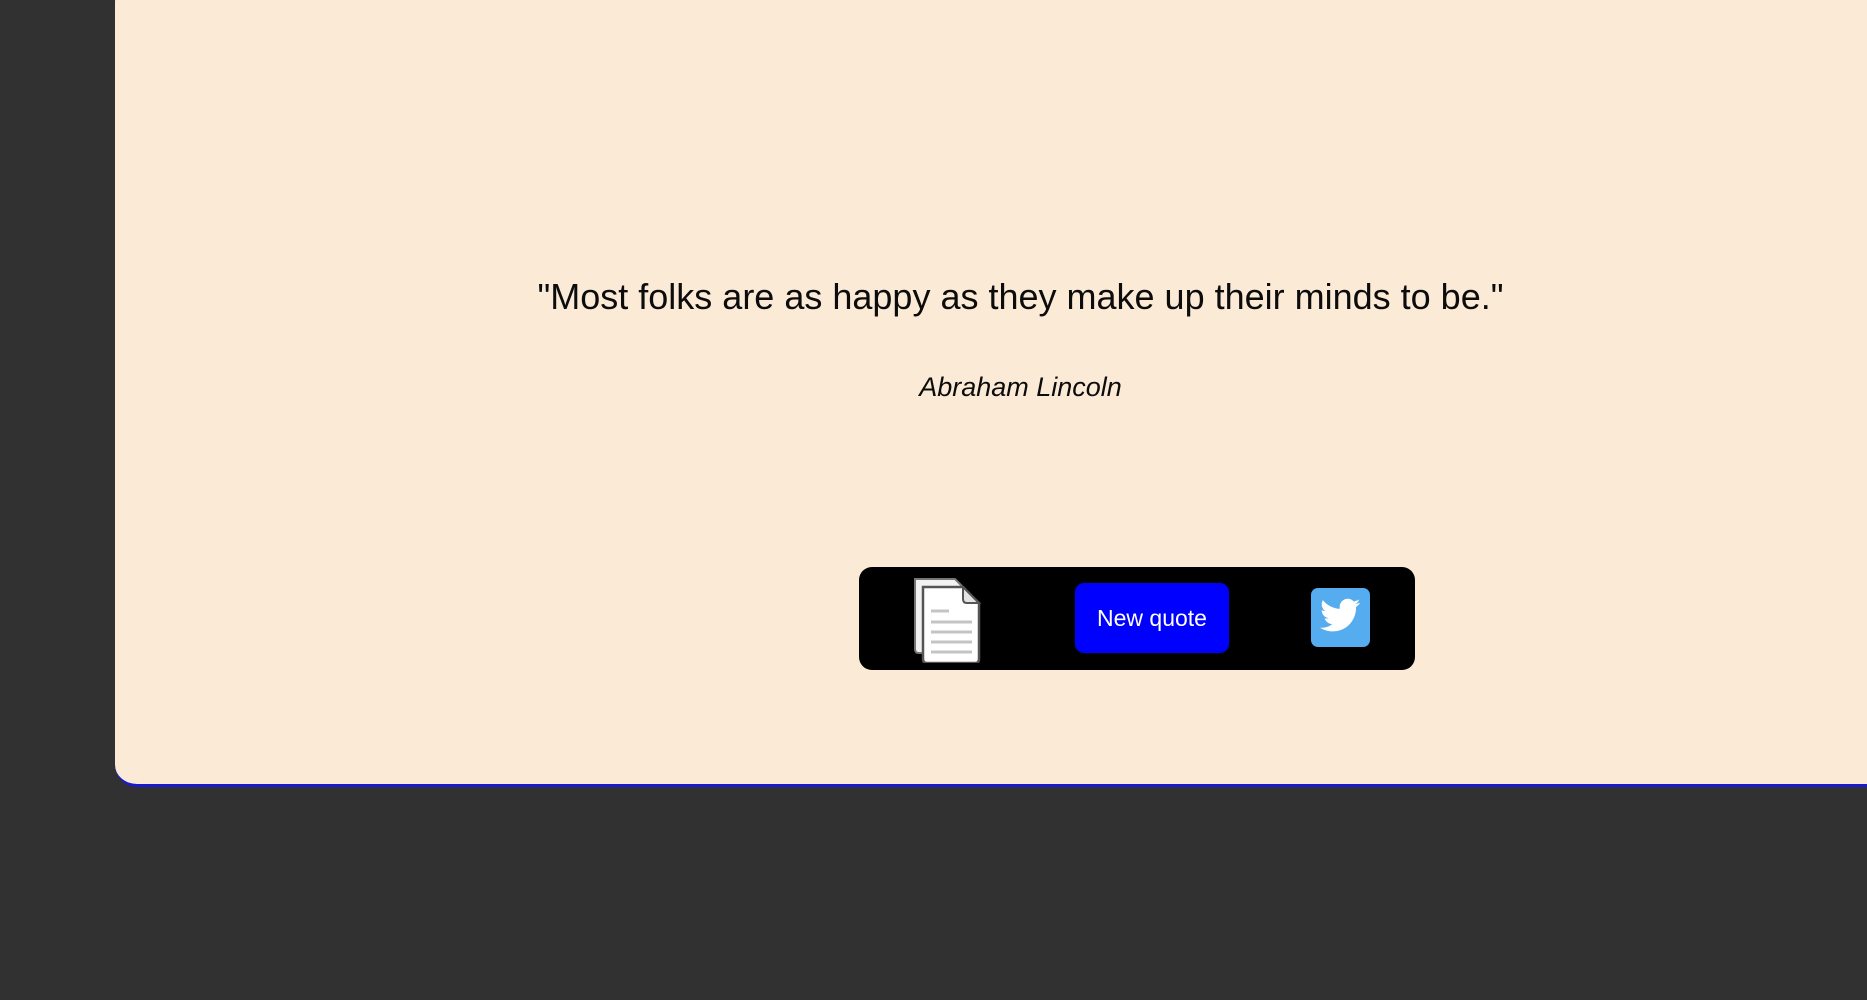 The width and height of the screenshot is (1867, 1000). I want to click on quote-author: Abraham Lincoln, so click(1020, 387).